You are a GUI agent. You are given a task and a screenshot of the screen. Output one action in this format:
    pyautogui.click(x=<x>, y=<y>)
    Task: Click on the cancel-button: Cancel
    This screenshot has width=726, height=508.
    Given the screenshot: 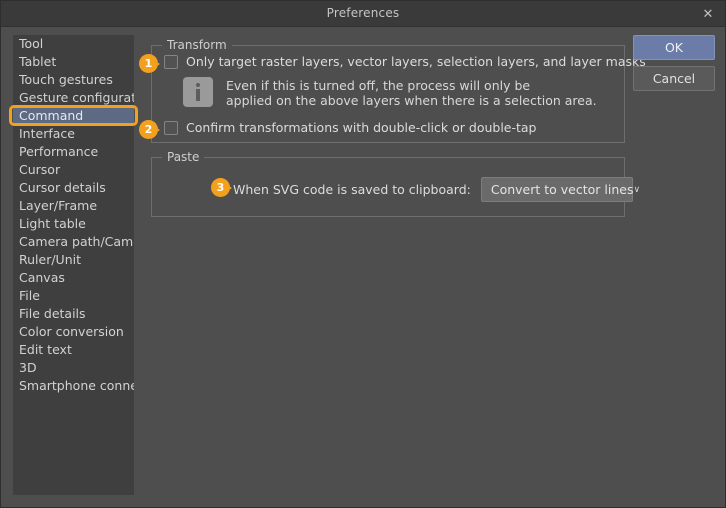 What is the action you would take?
    pyautogui.click(x=674, y=78)
    